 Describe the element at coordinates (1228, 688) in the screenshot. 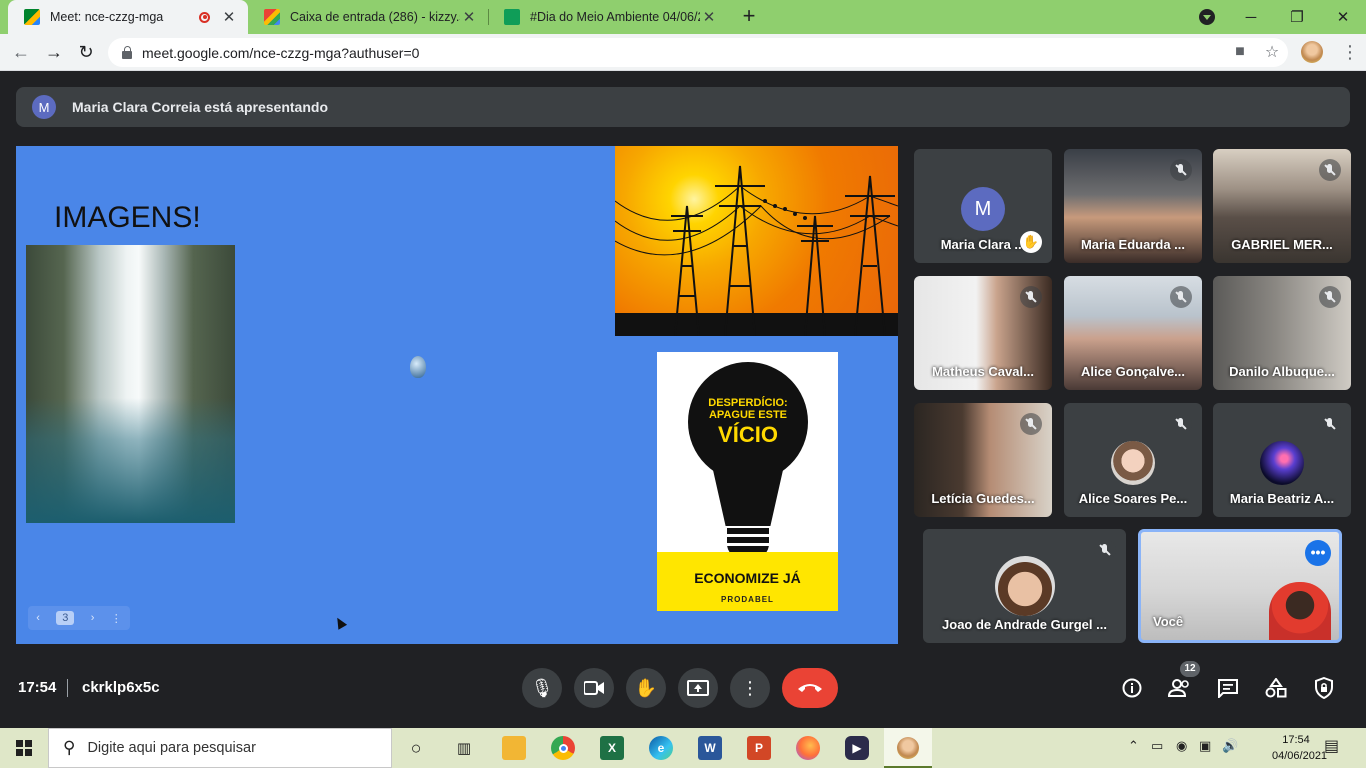

I see `chat-icon` at that location.